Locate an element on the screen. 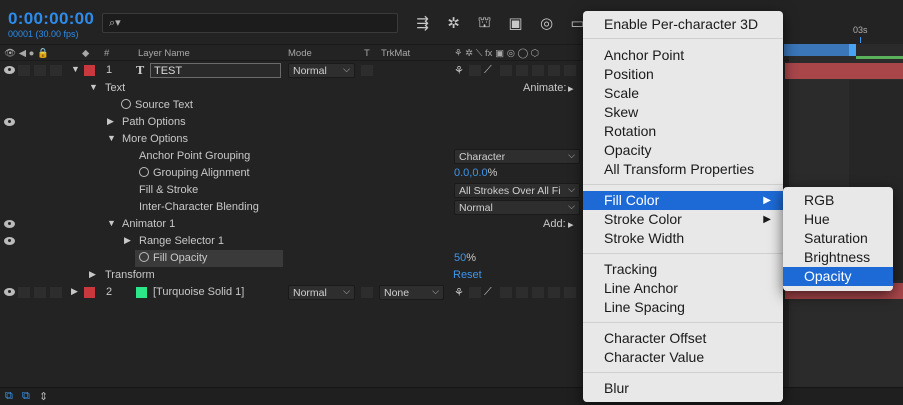  submenu-item-rgb: RGB is located at coordinates (838, 200).